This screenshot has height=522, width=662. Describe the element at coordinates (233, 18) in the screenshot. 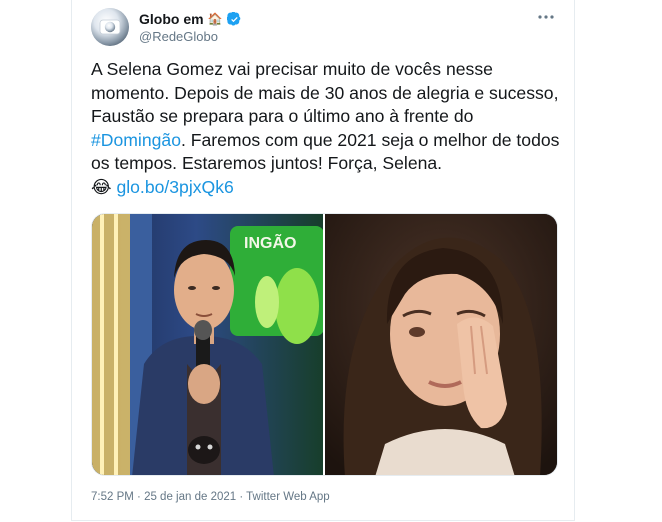

I see `verified-badge-icon` at that location.